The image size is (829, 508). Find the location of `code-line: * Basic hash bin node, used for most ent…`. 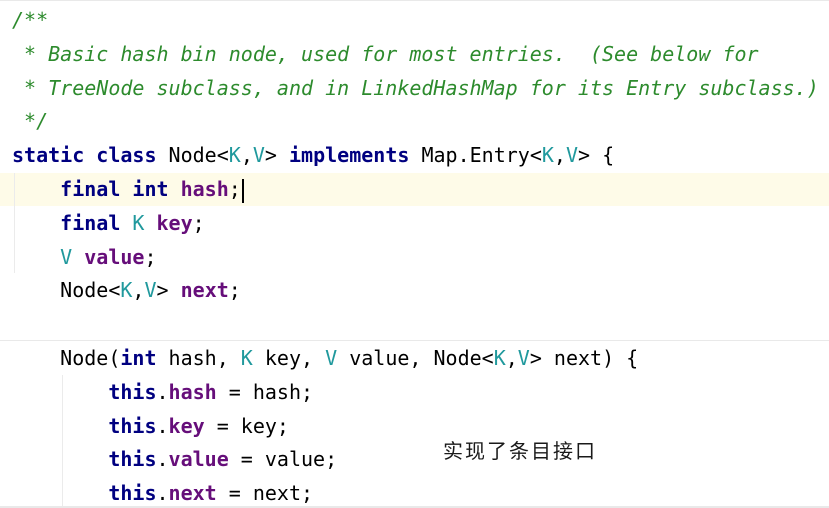

code-line: * Basic hash bin node, used for most ent… is located at coordinates (385, 54).